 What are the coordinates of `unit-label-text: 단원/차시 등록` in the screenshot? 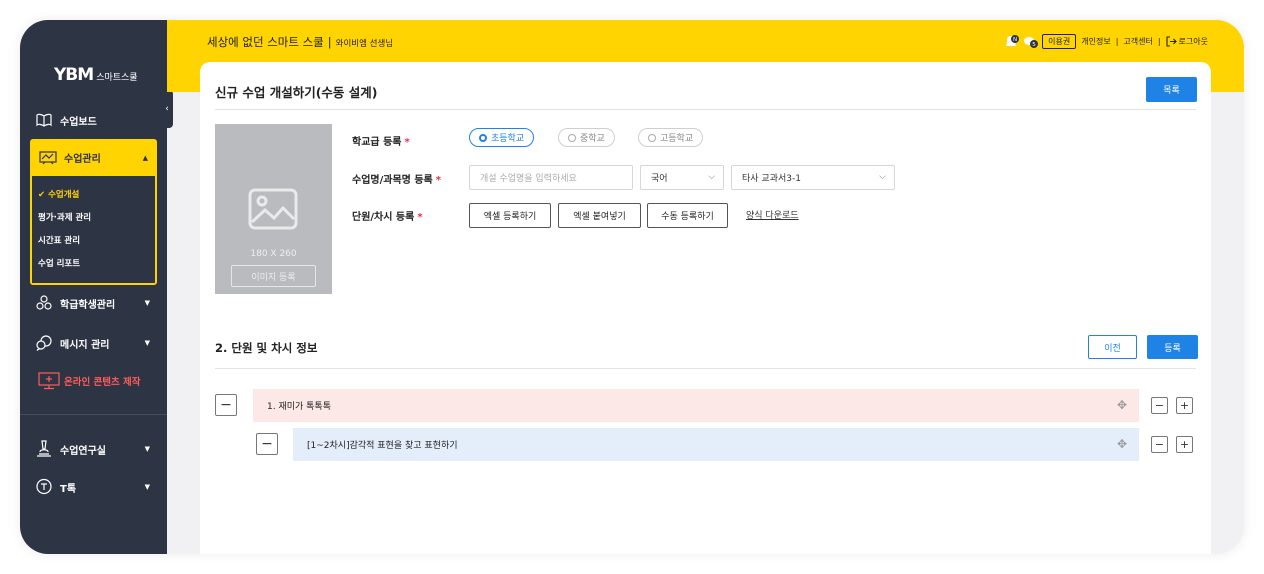 It's located at (383, 217).